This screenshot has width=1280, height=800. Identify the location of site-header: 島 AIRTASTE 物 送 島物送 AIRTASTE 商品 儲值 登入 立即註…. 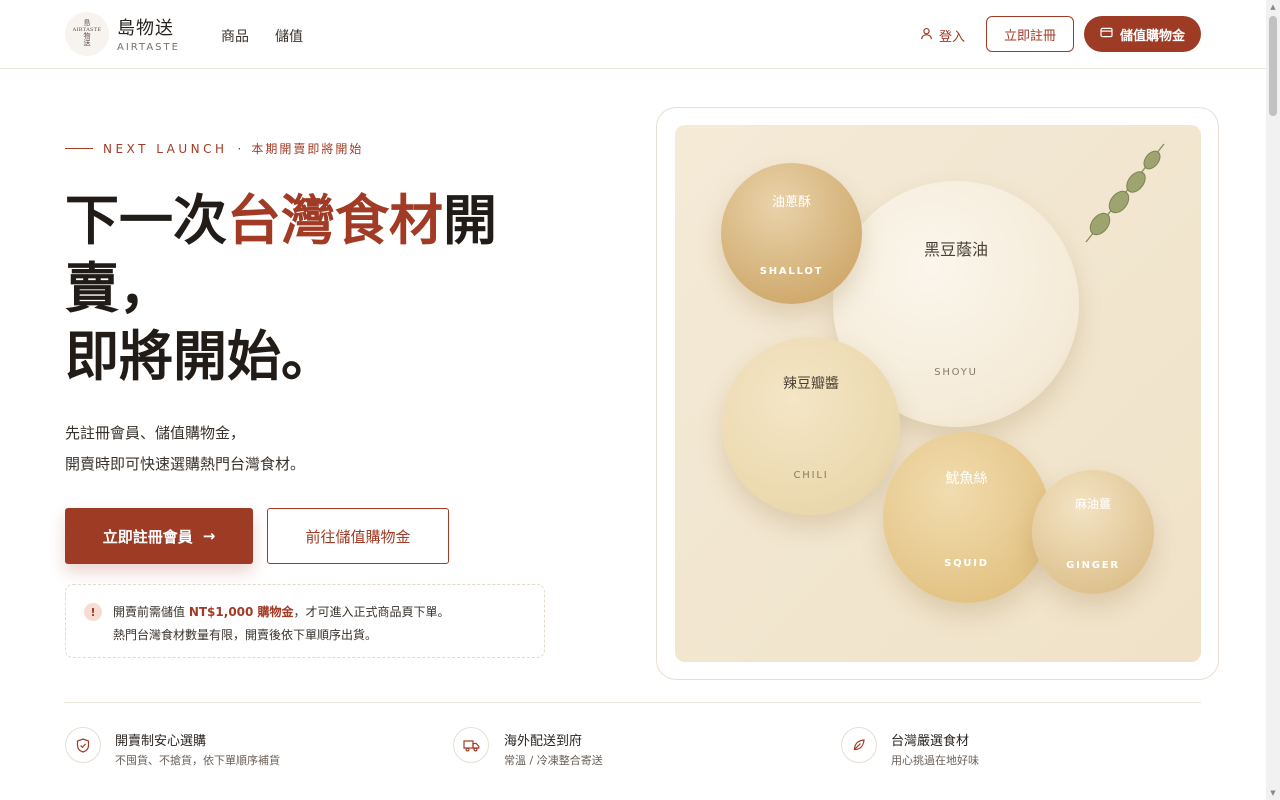
(633, 34).